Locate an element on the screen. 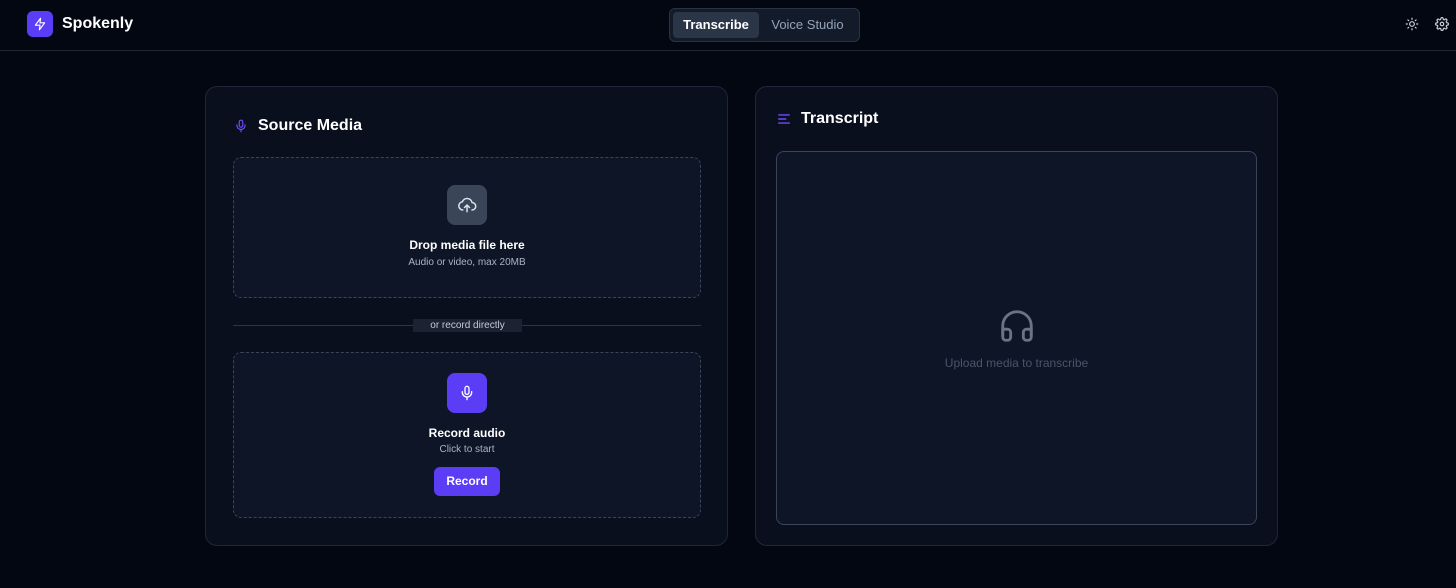 This screenshot has height=588, width=1456. brand: Spokenly is located at coordinates (80, 24).